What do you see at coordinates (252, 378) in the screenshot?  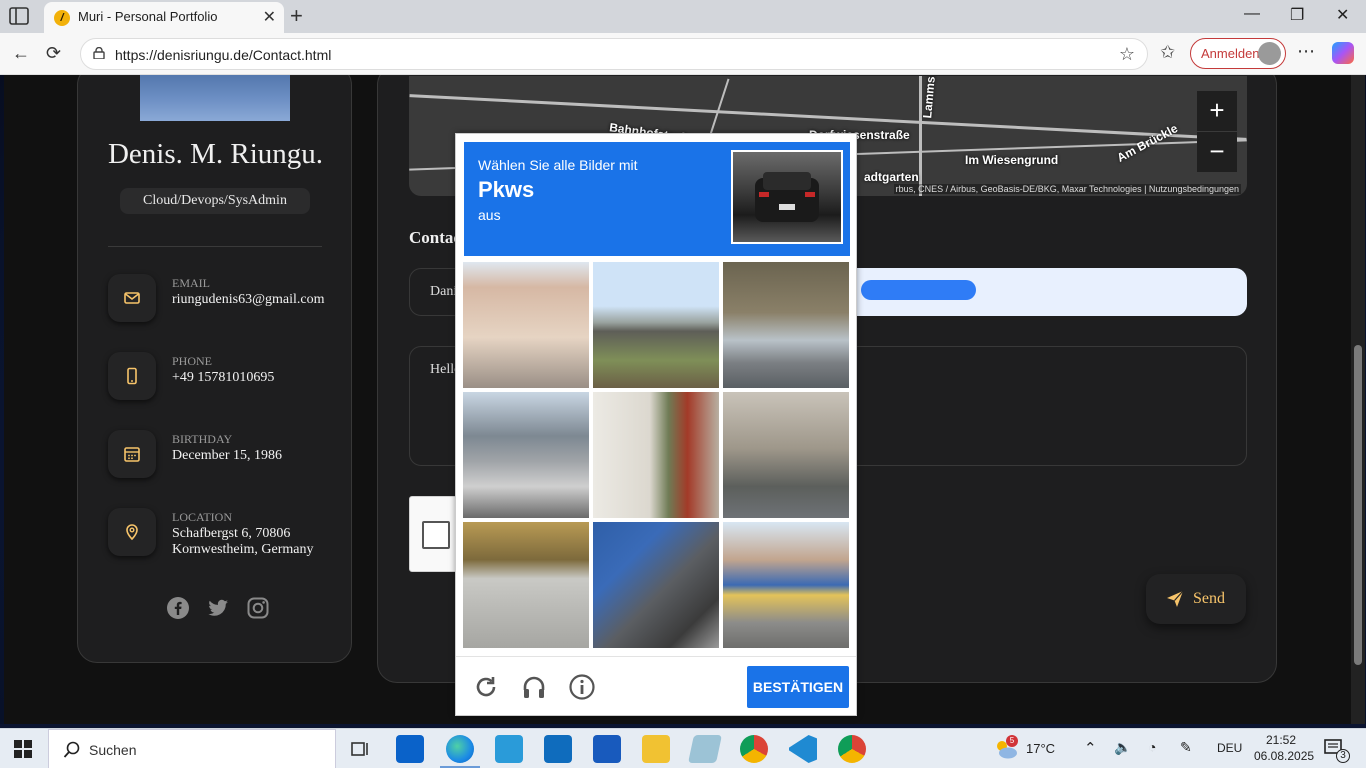 I see `phone-value: +49 15781010695` at bounding box center [252, 378].